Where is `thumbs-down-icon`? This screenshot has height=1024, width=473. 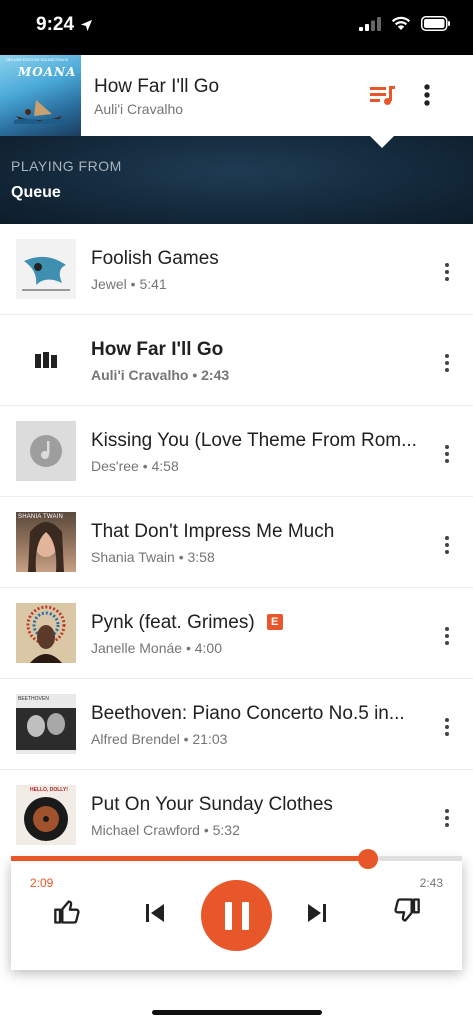
thumbs-down-icon is located at coordinates (407, 910).